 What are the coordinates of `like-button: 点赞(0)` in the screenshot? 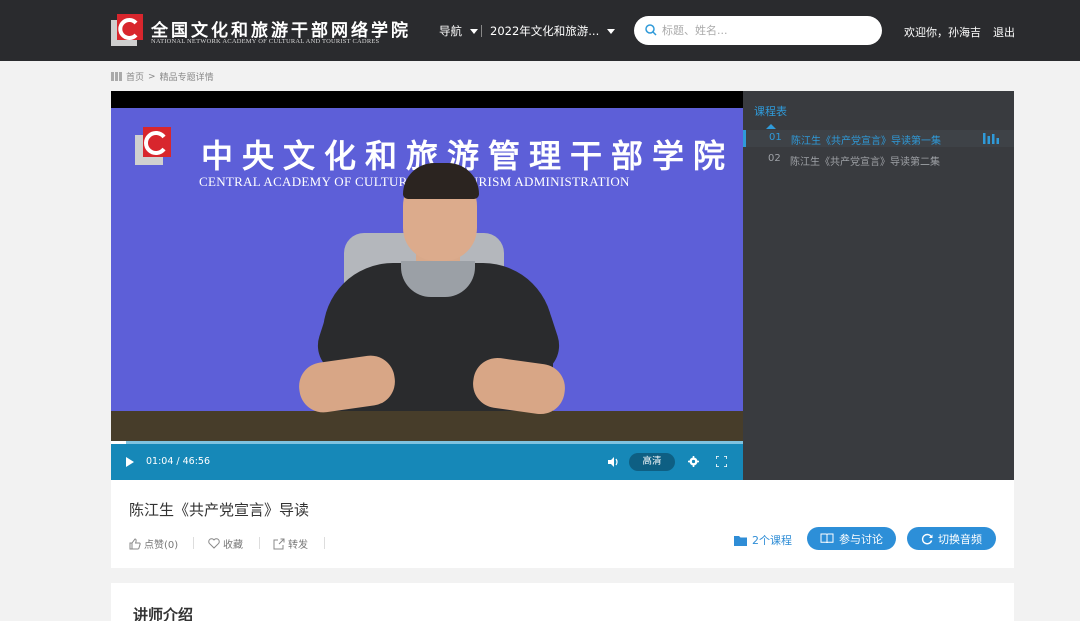 It's located at (153, 543).